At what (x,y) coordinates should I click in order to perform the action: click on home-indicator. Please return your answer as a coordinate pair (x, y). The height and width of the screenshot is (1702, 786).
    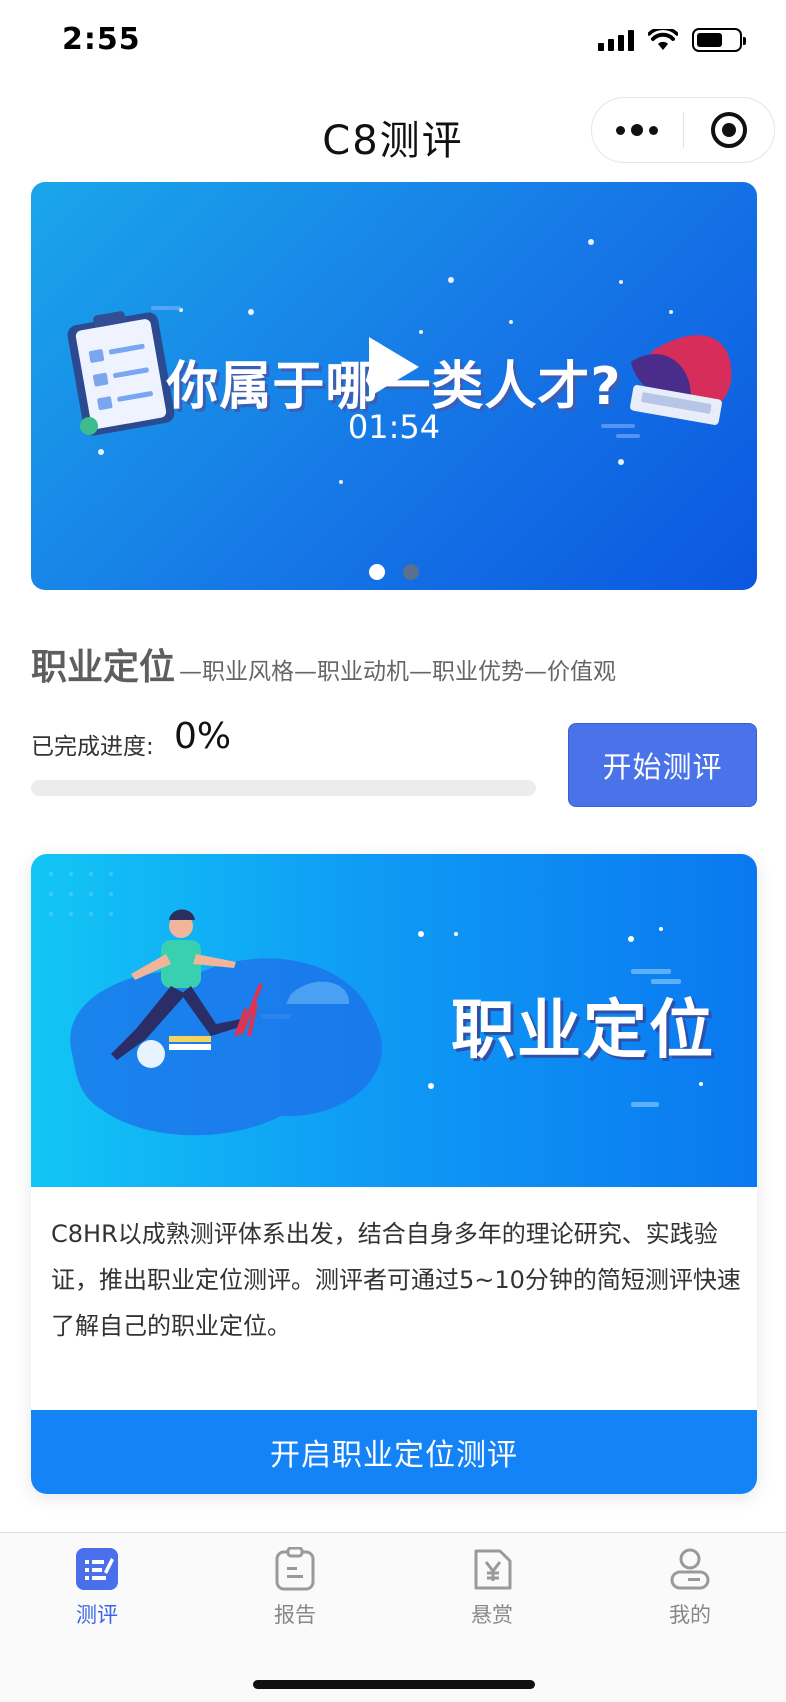
    Looking at the image, I should click on (394, 1684).